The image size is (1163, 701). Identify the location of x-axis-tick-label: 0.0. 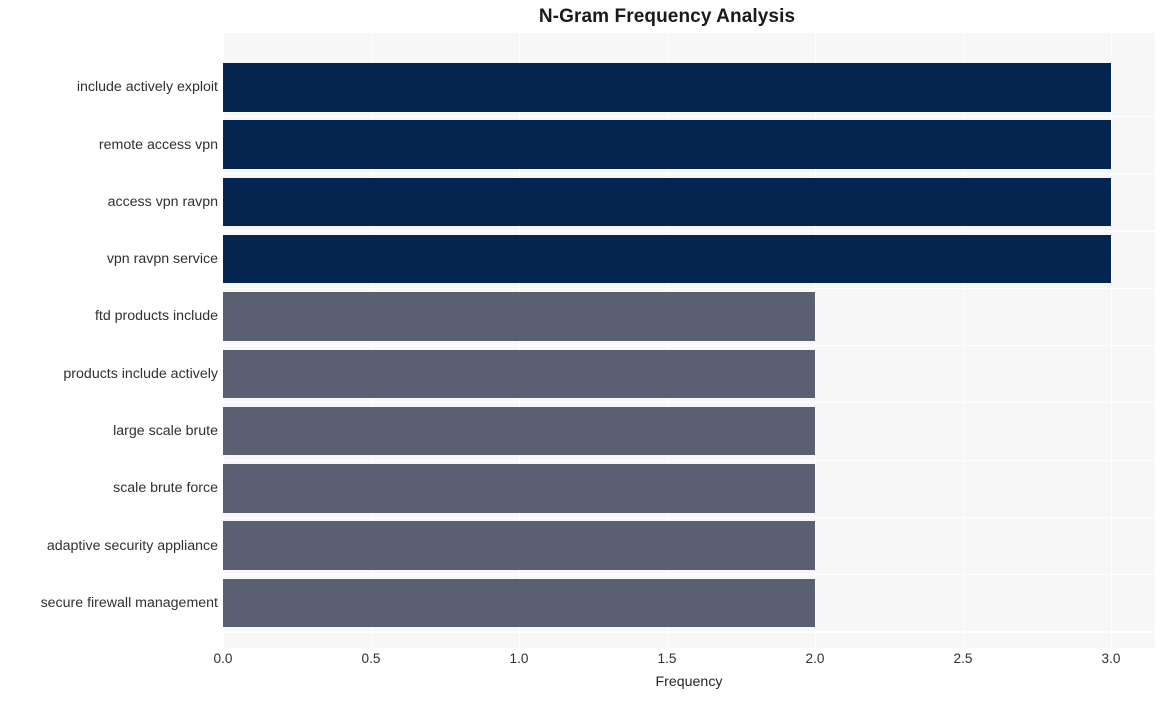
(223, 658).